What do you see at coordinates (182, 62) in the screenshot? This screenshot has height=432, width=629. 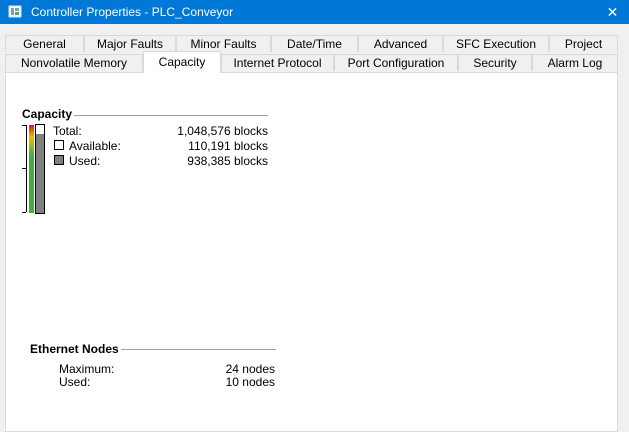 I see `tab-capacity: Capacity` at bounding box center [182, 62].